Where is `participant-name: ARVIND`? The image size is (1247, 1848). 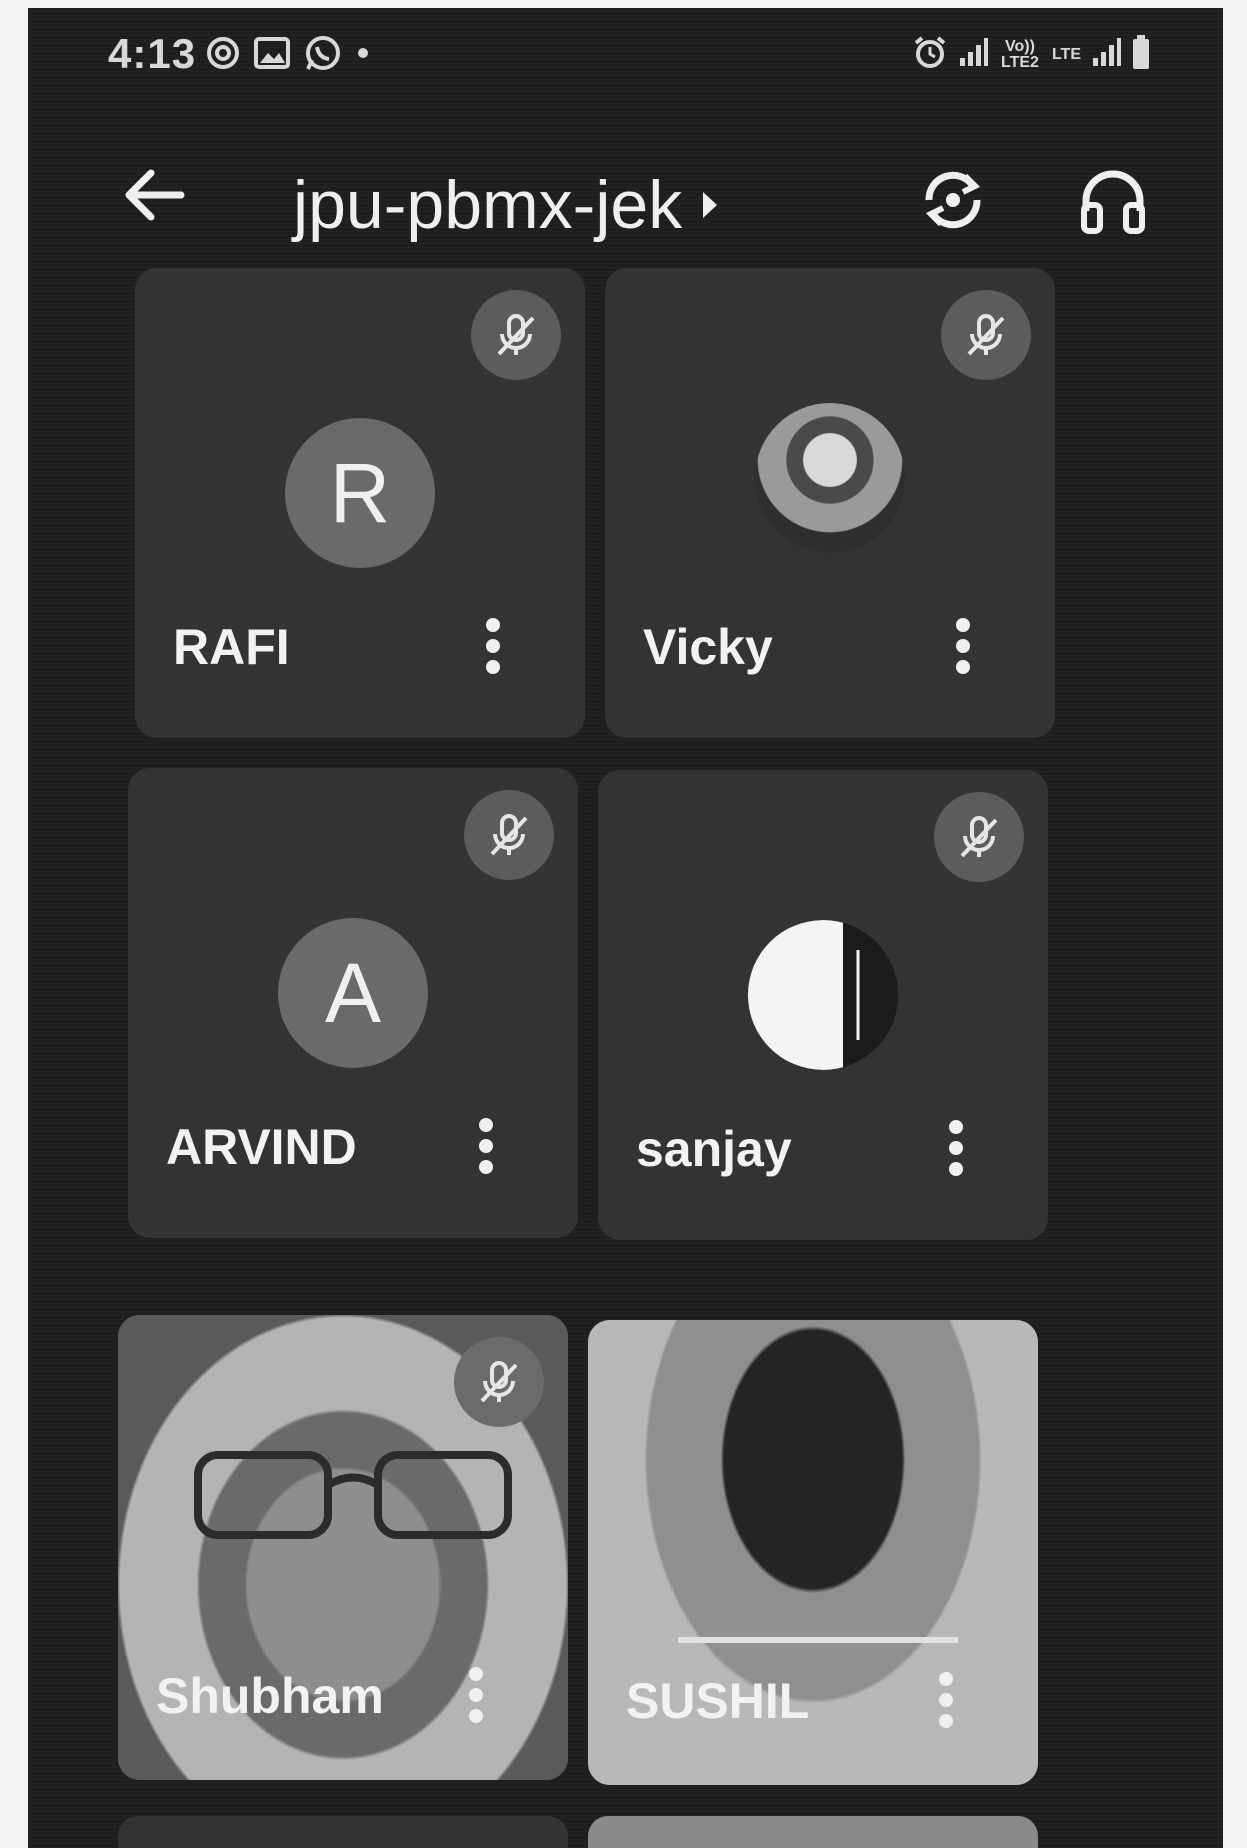 participant-name: ARVIND is located at coordinates (261, 1147).